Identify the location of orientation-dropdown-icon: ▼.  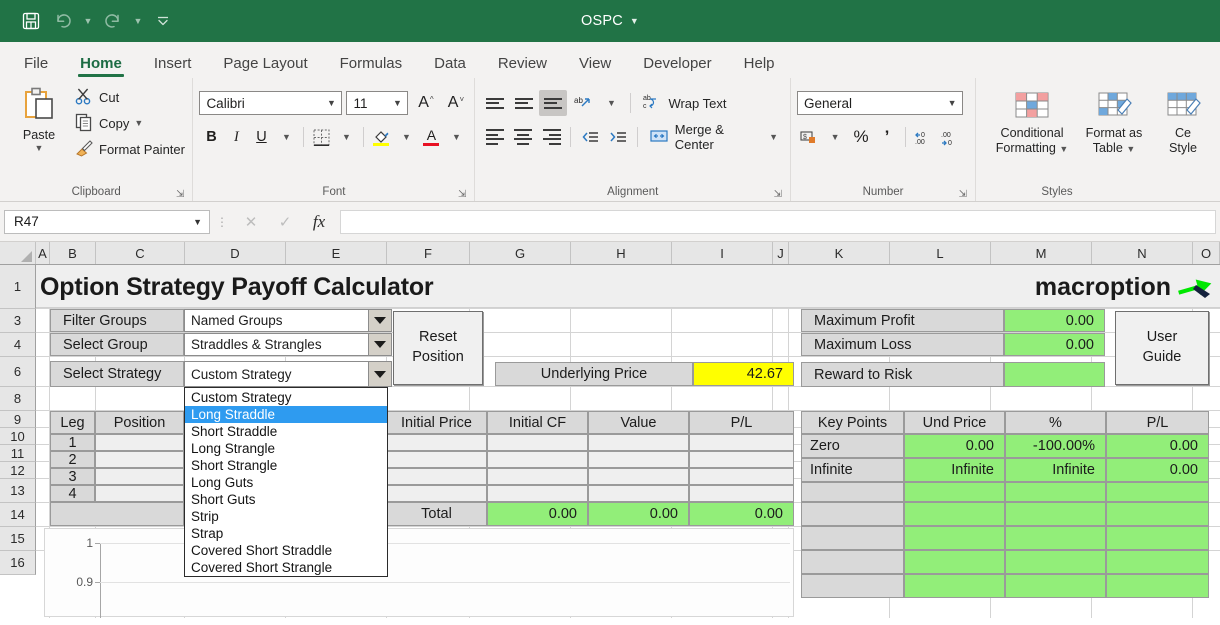
(611, 103).